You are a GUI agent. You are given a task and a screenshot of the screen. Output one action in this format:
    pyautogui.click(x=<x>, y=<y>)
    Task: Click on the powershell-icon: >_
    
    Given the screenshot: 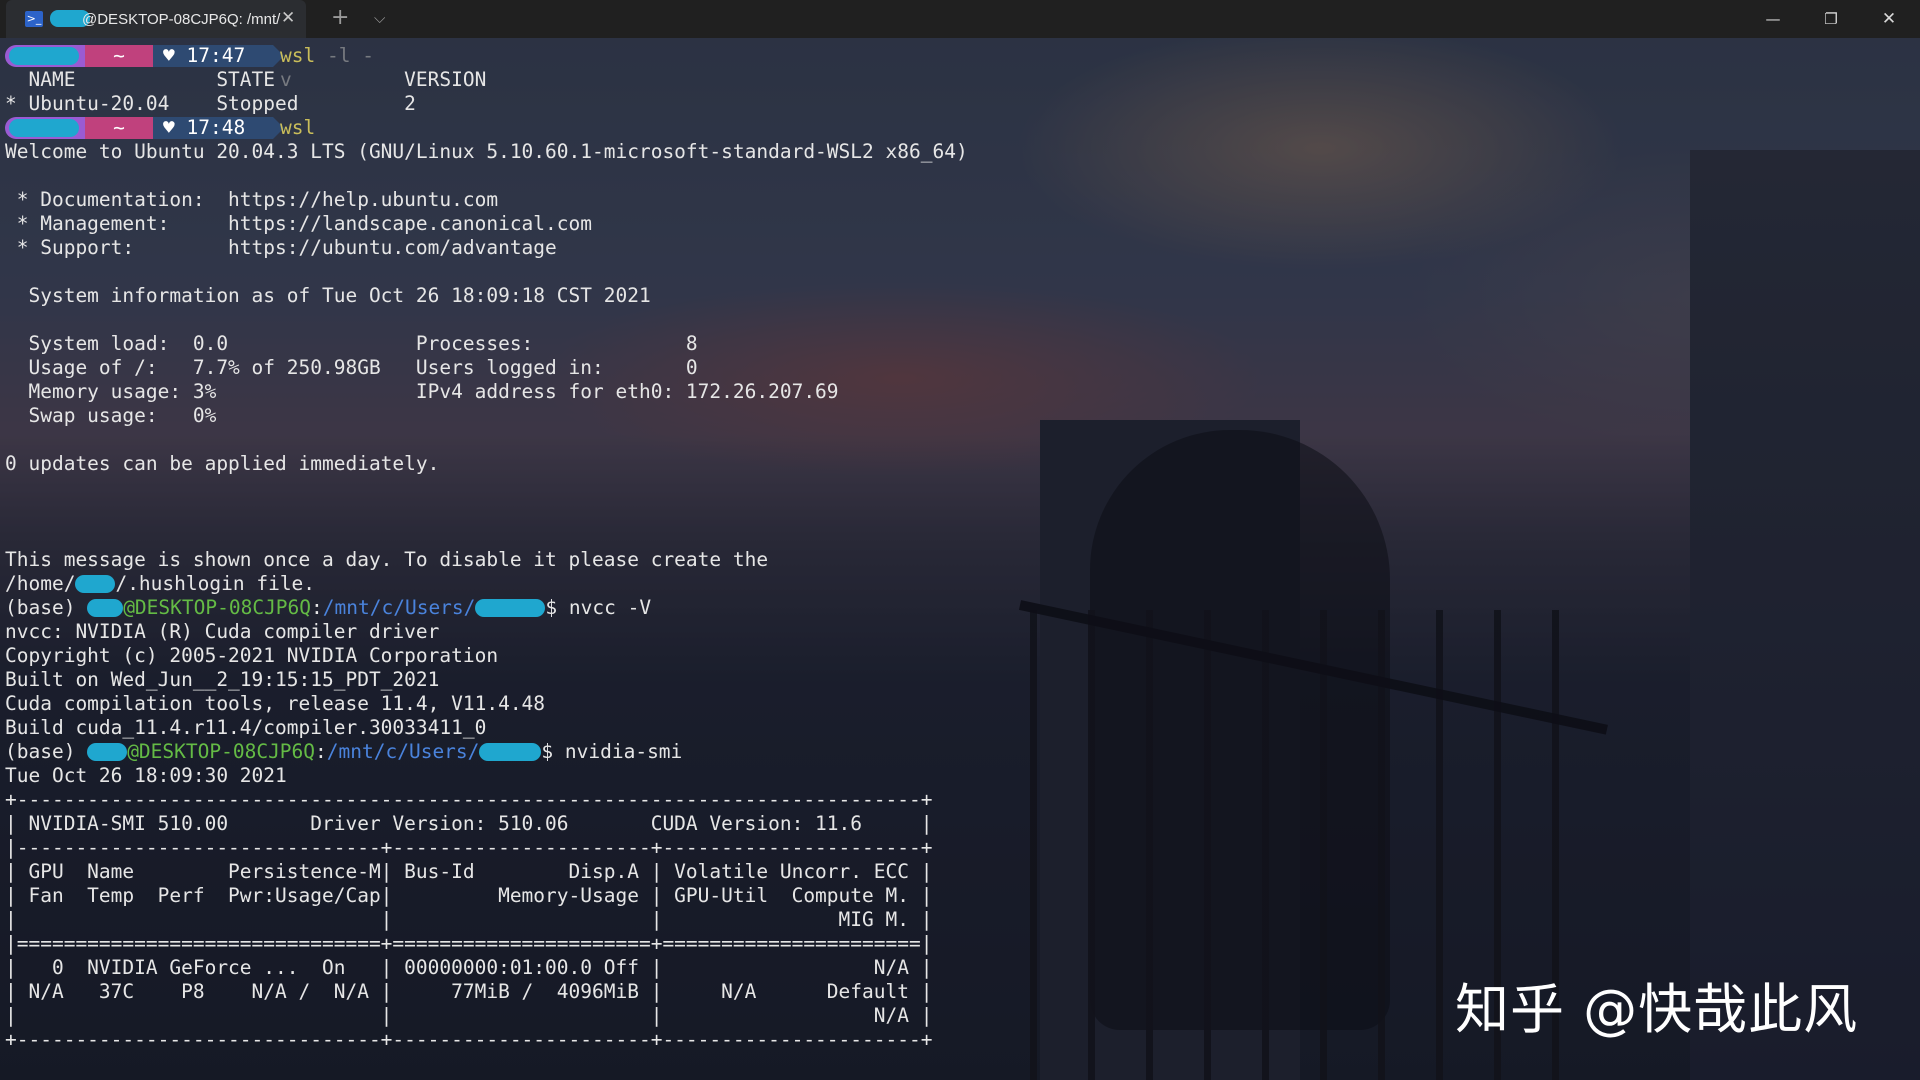 What is the action you would take?
    pyautogui.click(x=34, y=19)
    